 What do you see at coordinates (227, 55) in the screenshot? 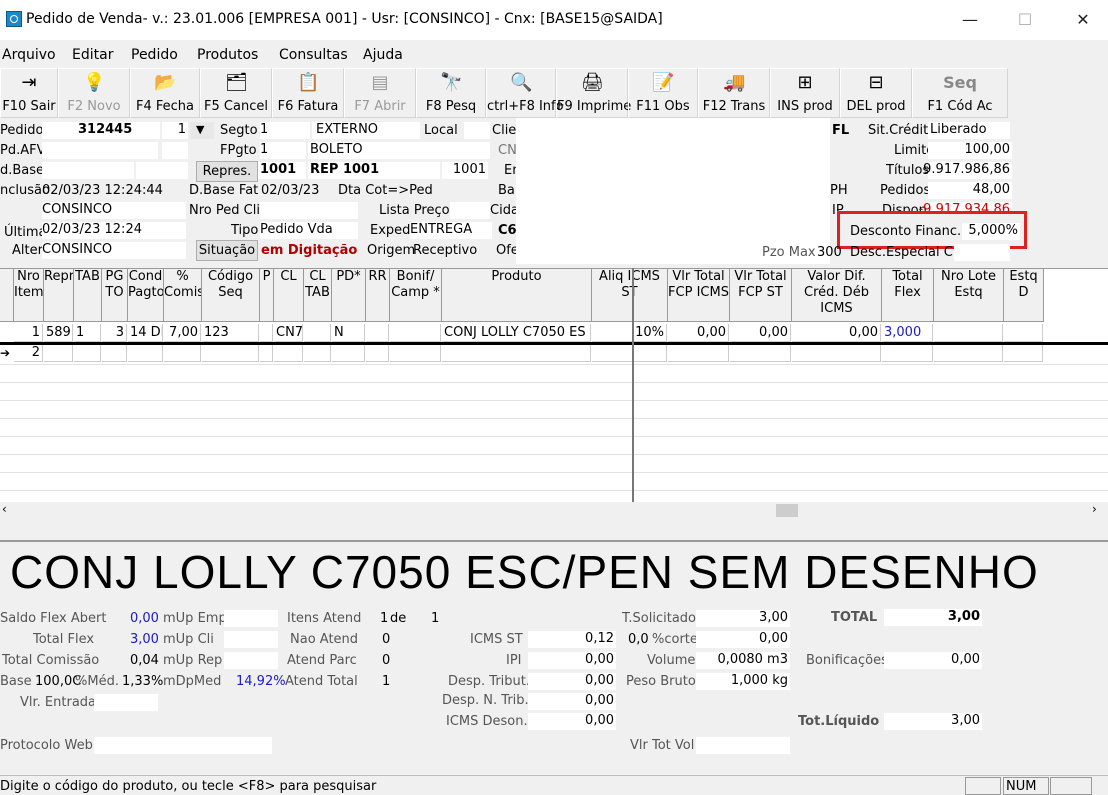
I see `menu-produtos: Produtos` at bounding box center [227, 55].